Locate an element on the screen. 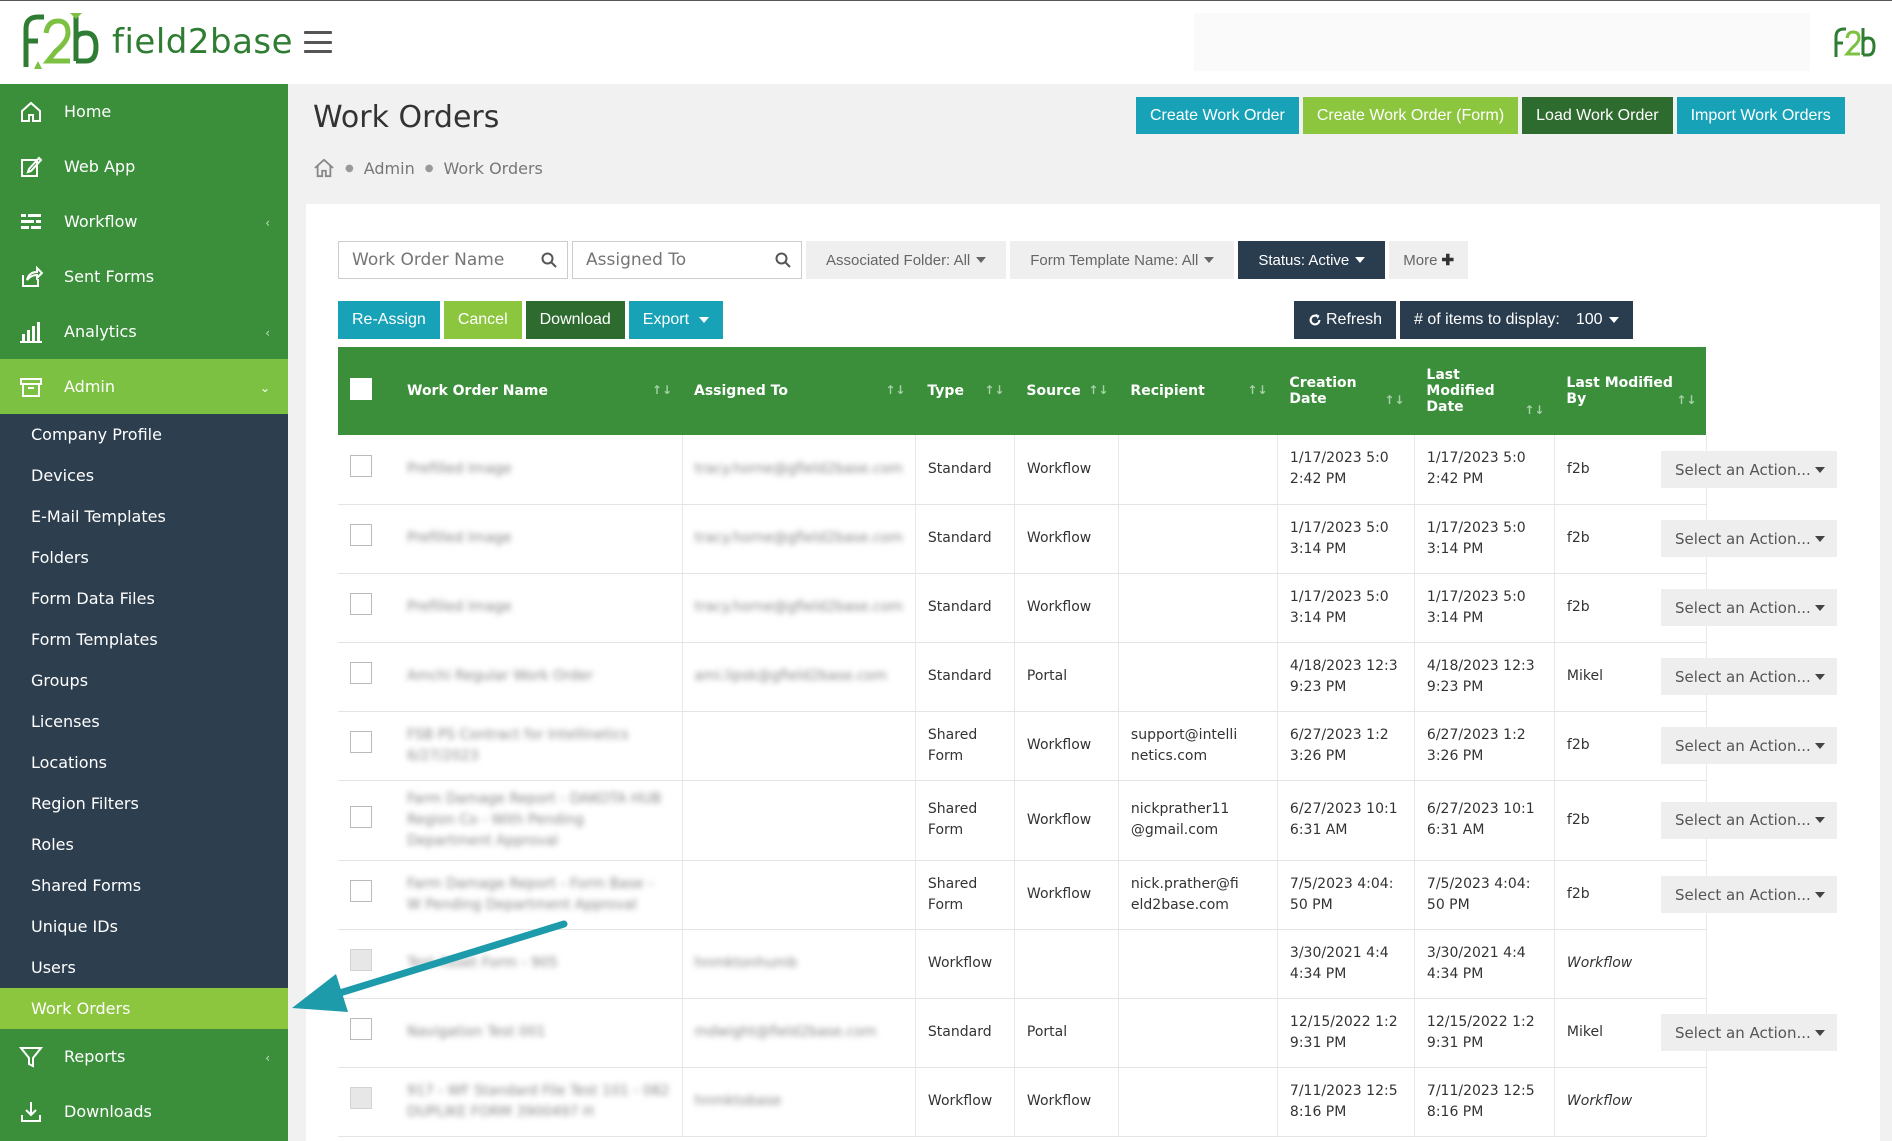  sidebar-item-label: Home is located at coordinates (88, 111).